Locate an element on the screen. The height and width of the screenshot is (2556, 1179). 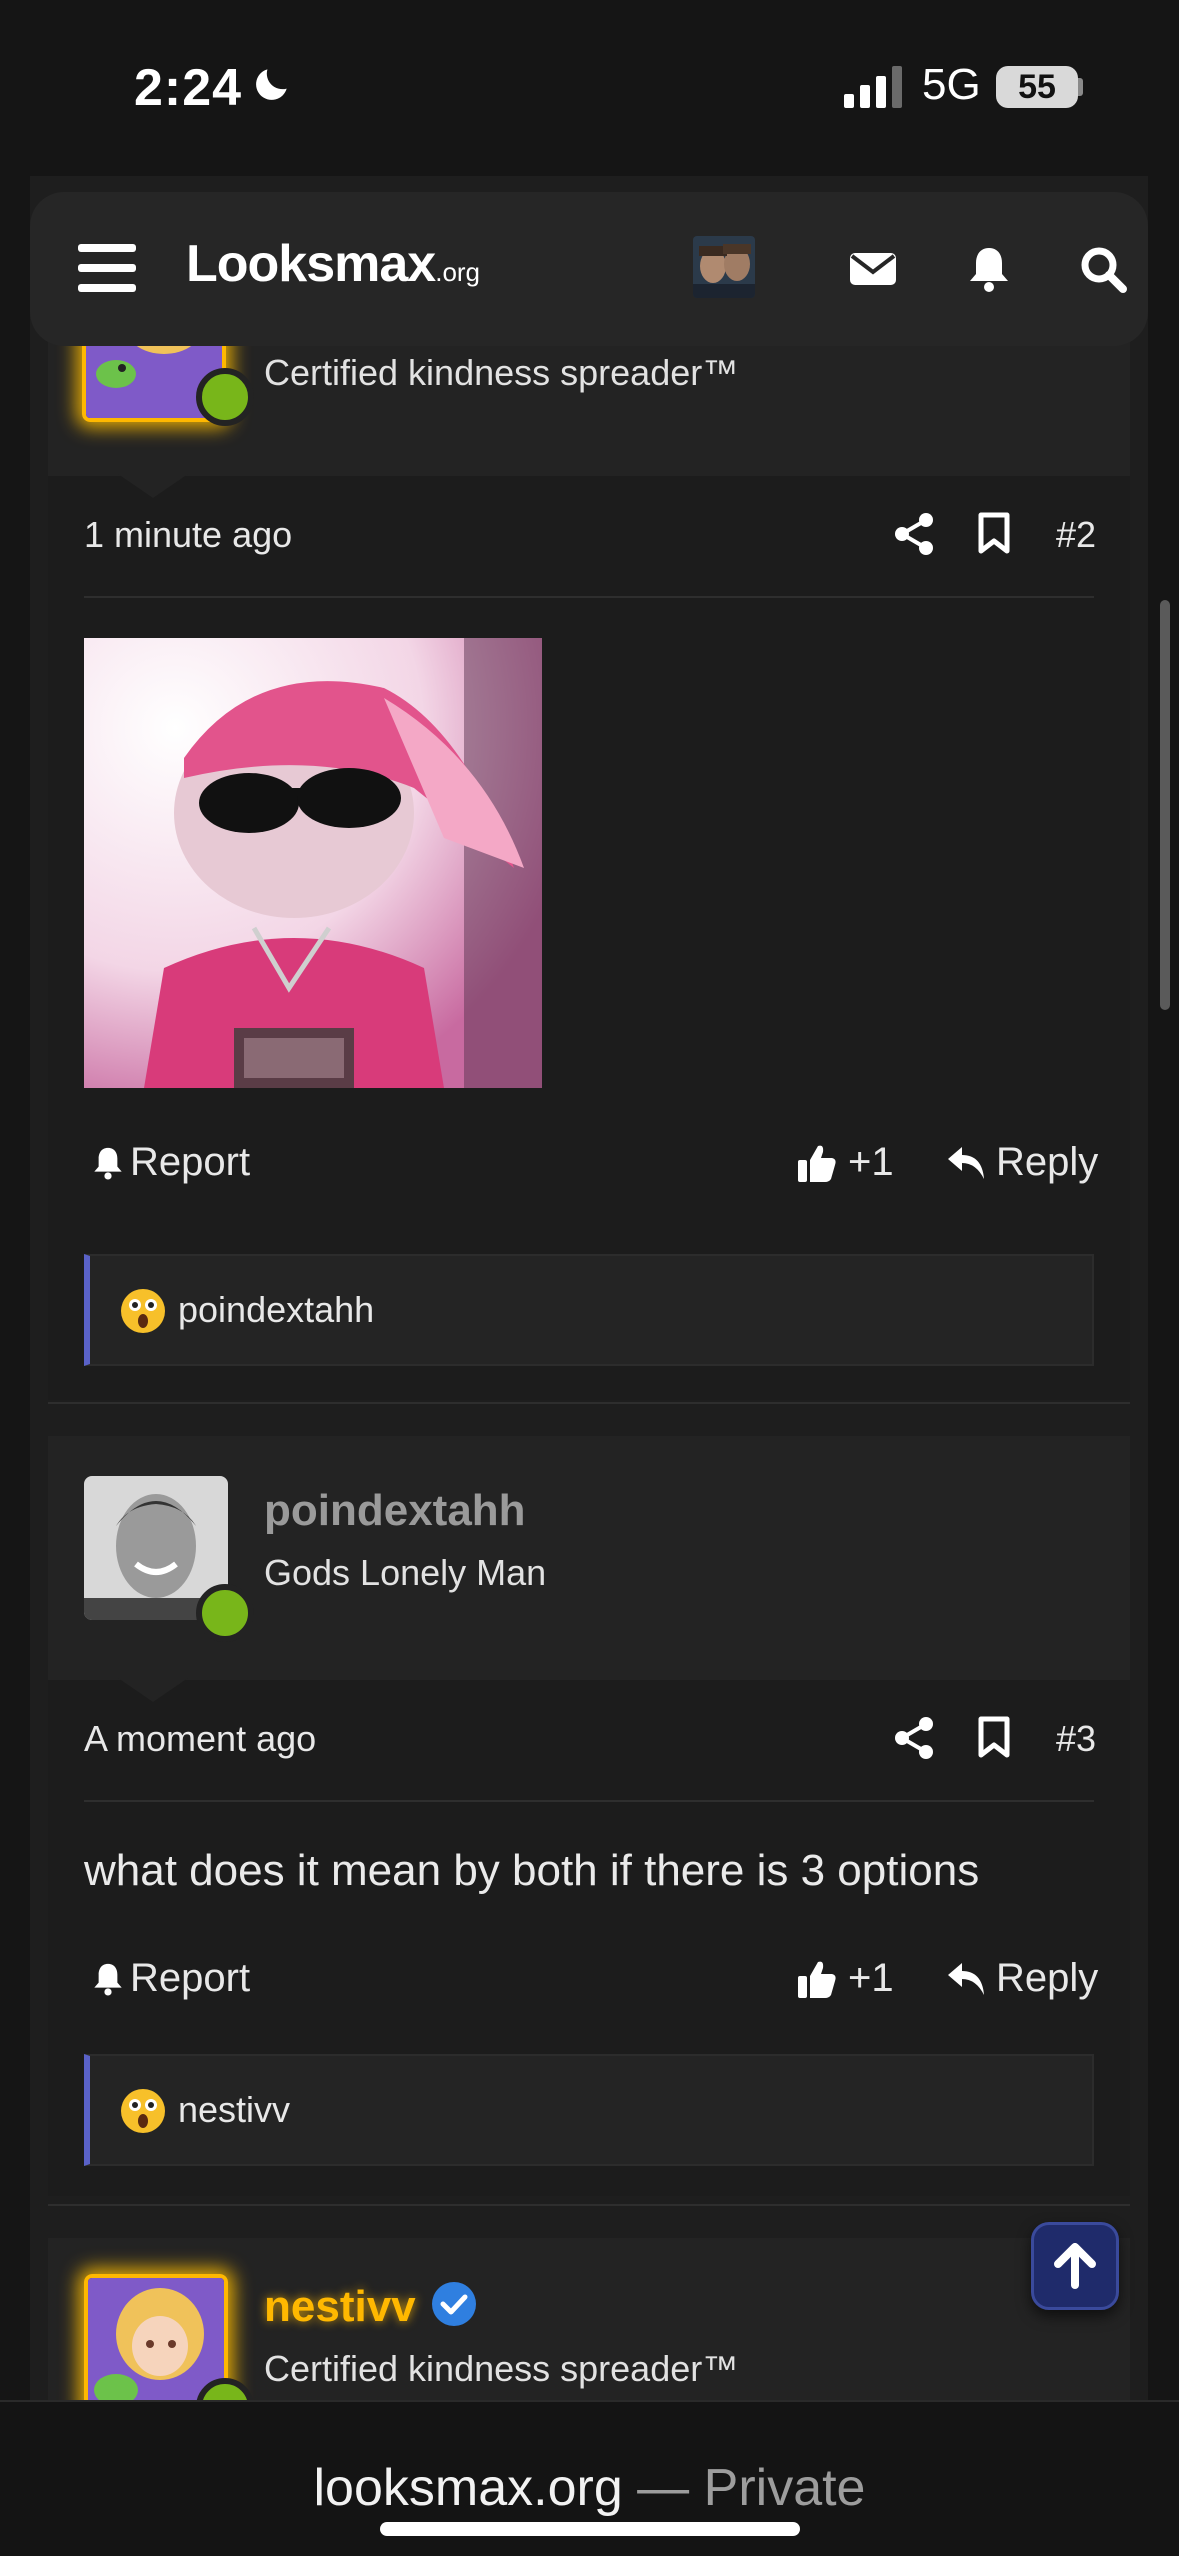
verified-badge-icon is located at coordinates (454, 2304).